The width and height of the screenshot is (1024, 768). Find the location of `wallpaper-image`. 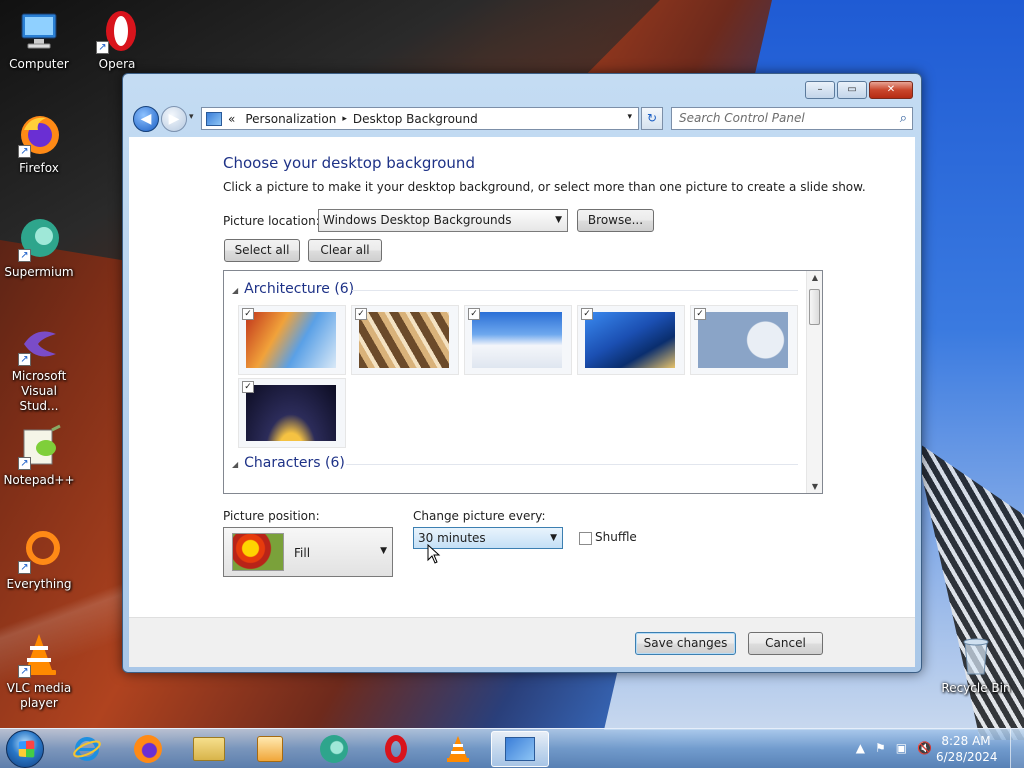

wallpaper-image is located at coordinates (291, 340).